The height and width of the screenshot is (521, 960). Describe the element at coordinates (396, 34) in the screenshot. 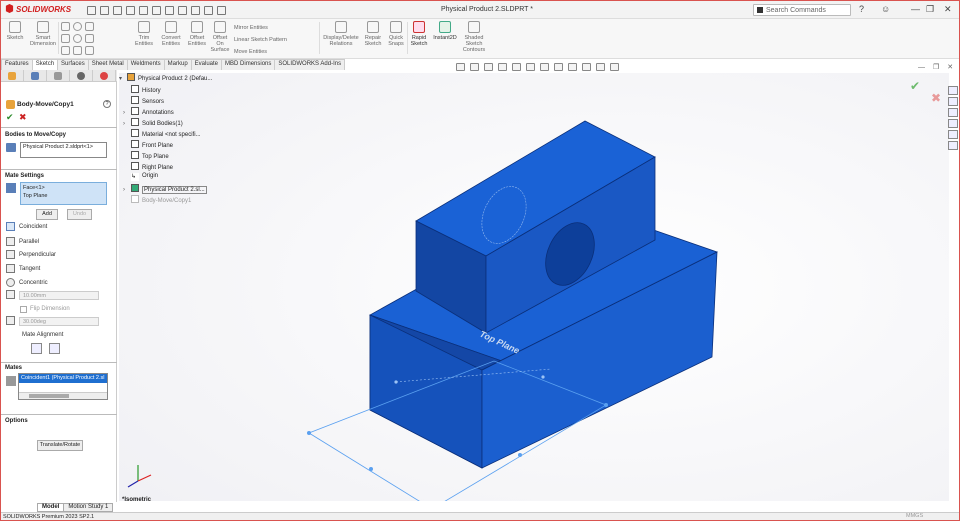

I see `quick-snaps-button: Quick Snaps` at that location.